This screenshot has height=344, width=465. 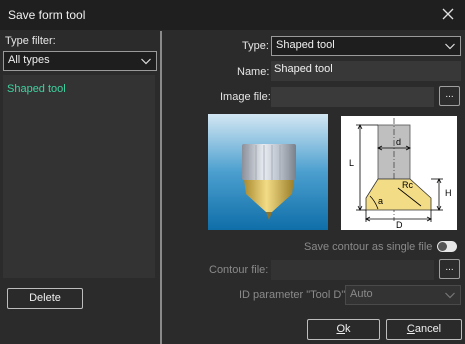 What do you see at coordinates (29, 60) in the screenshot?
I see `type-filter-value: All types` at bounding box center [29, 60].